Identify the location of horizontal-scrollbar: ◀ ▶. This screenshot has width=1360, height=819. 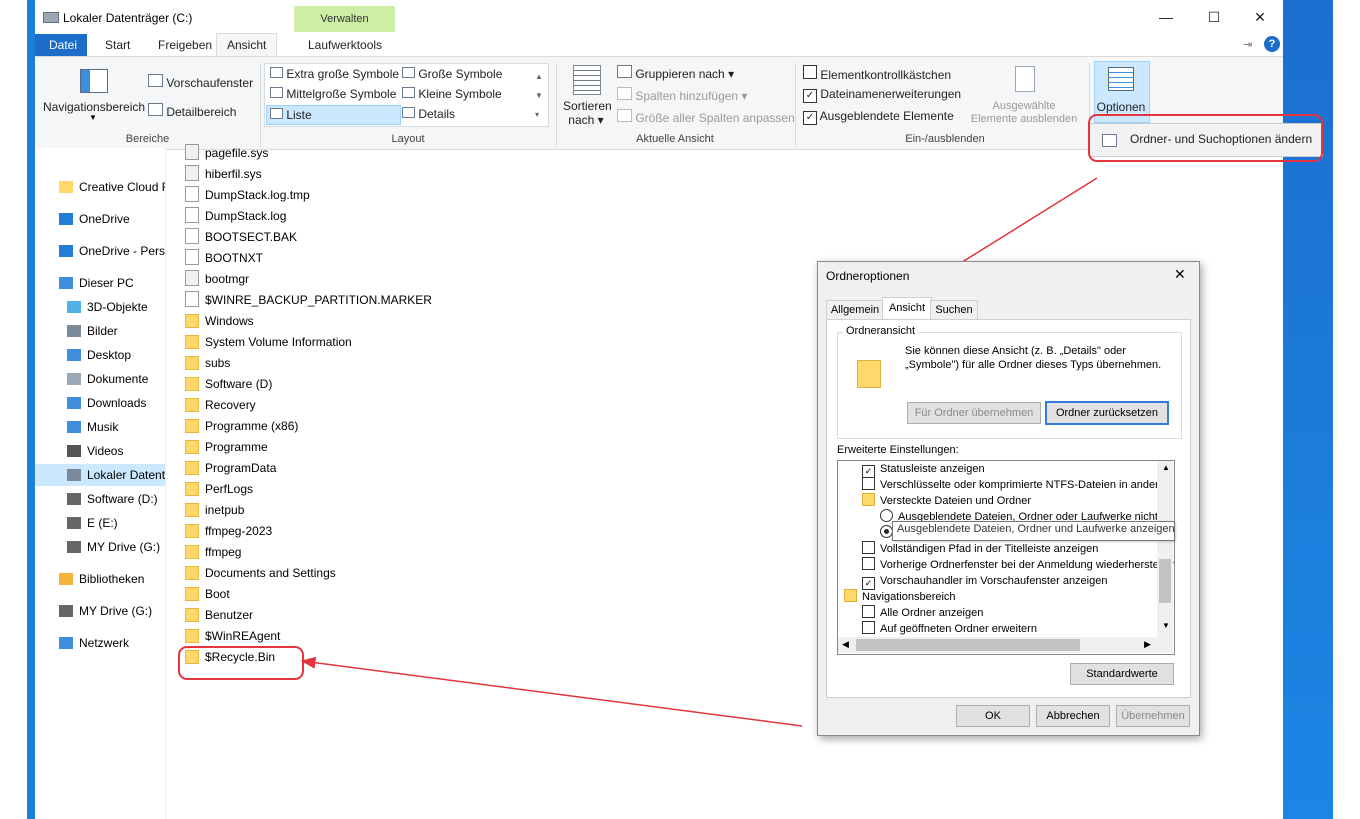
(1005, 645).